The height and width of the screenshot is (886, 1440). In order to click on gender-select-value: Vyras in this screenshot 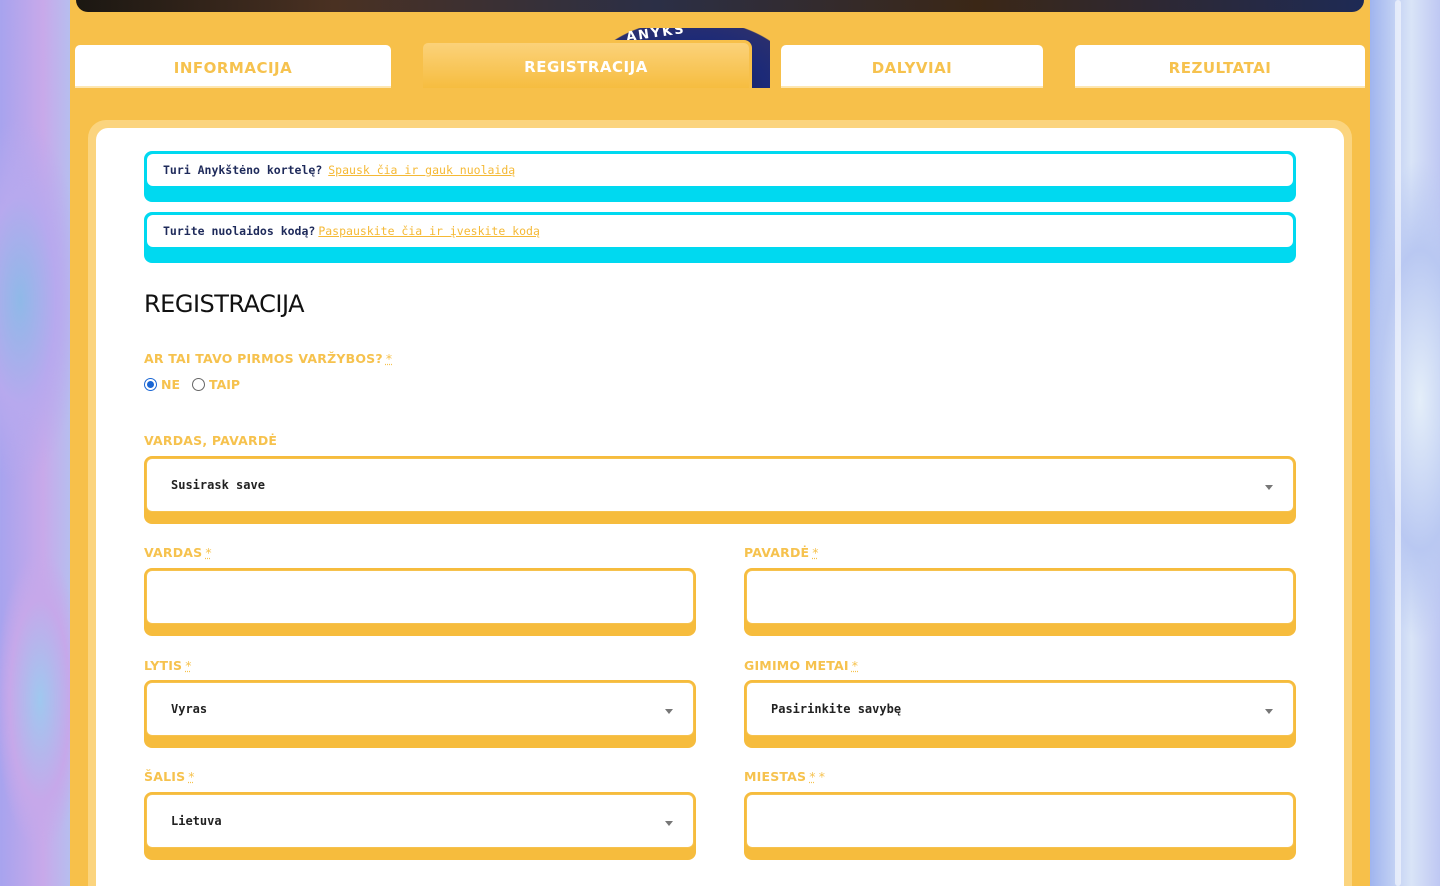, I will do `click(189, 709)`.